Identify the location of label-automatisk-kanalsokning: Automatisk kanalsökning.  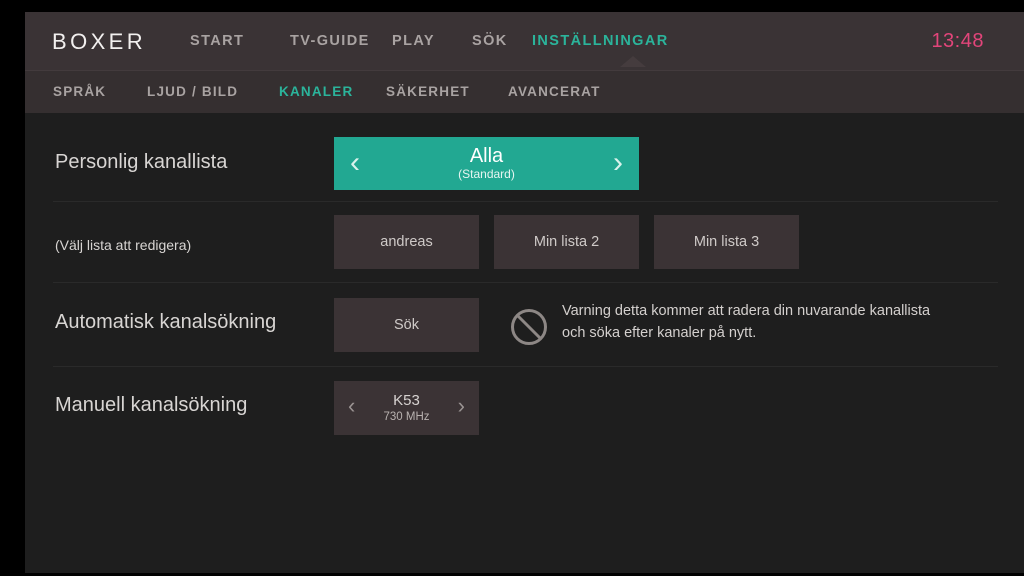
(166, 322).